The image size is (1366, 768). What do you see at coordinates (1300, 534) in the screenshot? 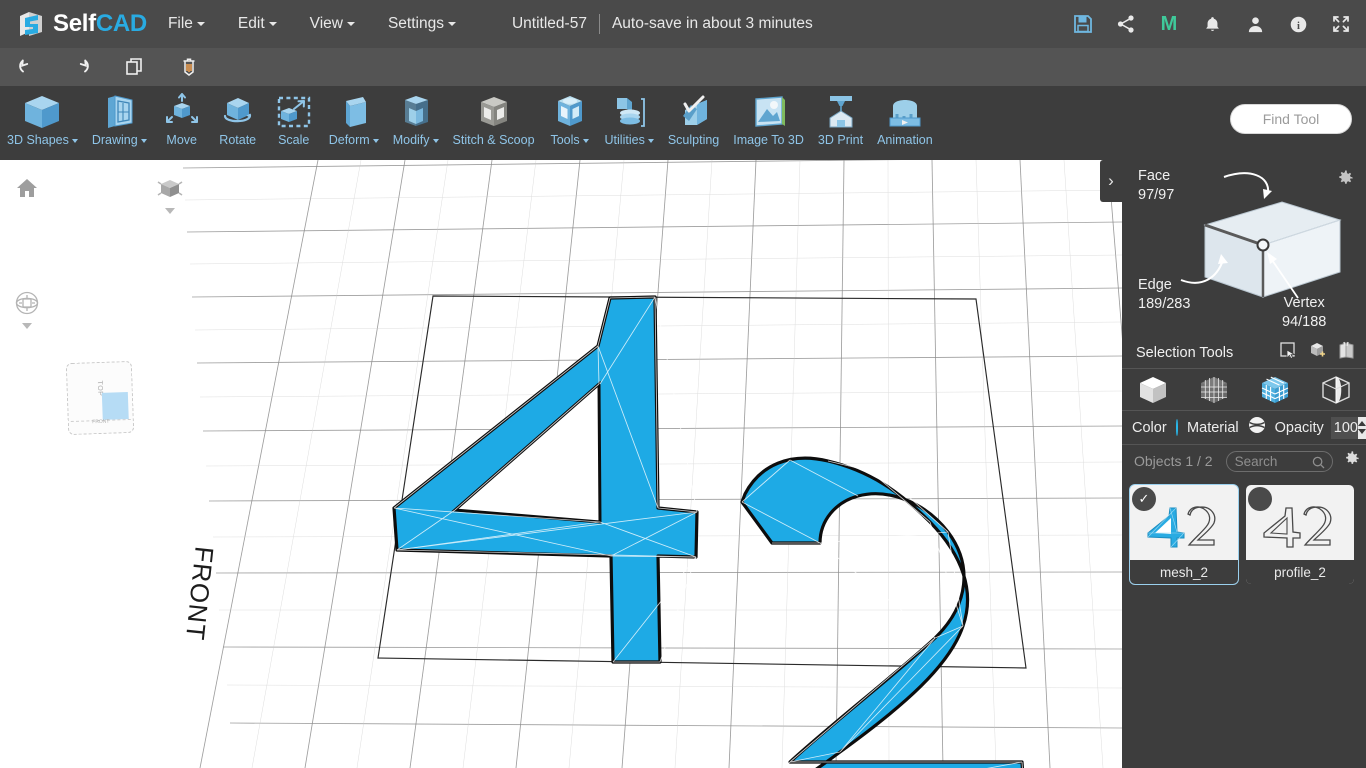
I see `object-card-profile-2: profile_2` at bounding box center [1300, 534].